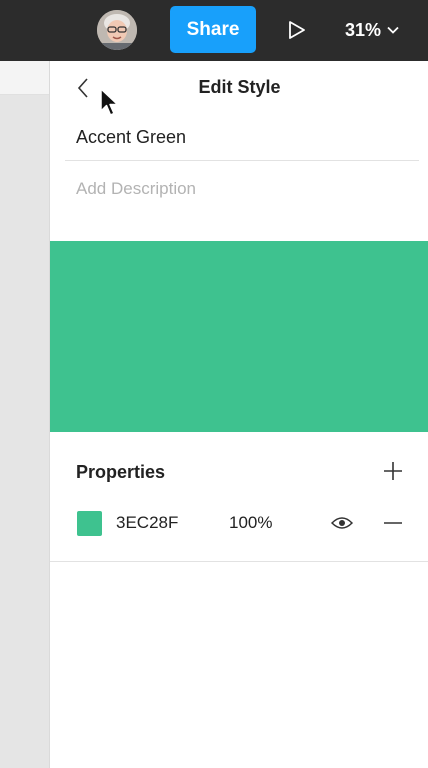  What do you see at coordinates (24, 78) in the screenshot?
I see `canvas-ruler` at bounding box center [24, 78].